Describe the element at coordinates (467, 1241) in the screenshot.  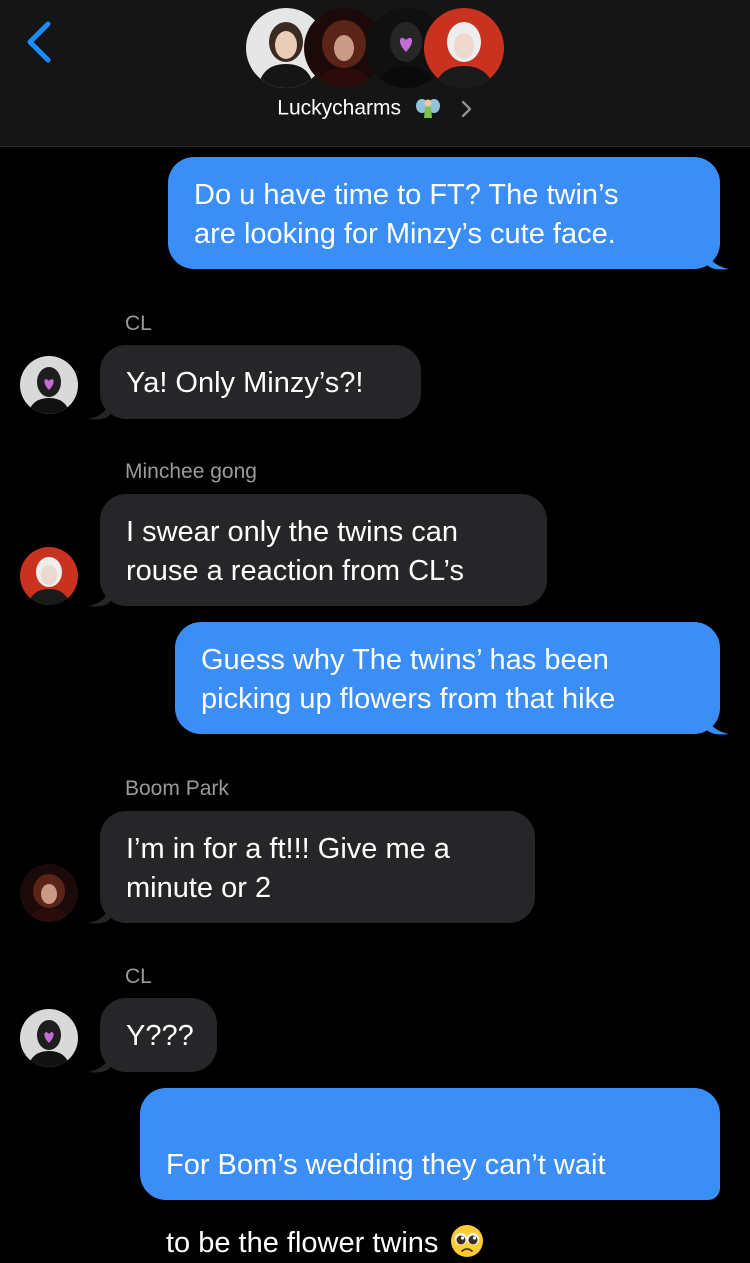
I see `pleading-face-icon` at that location.